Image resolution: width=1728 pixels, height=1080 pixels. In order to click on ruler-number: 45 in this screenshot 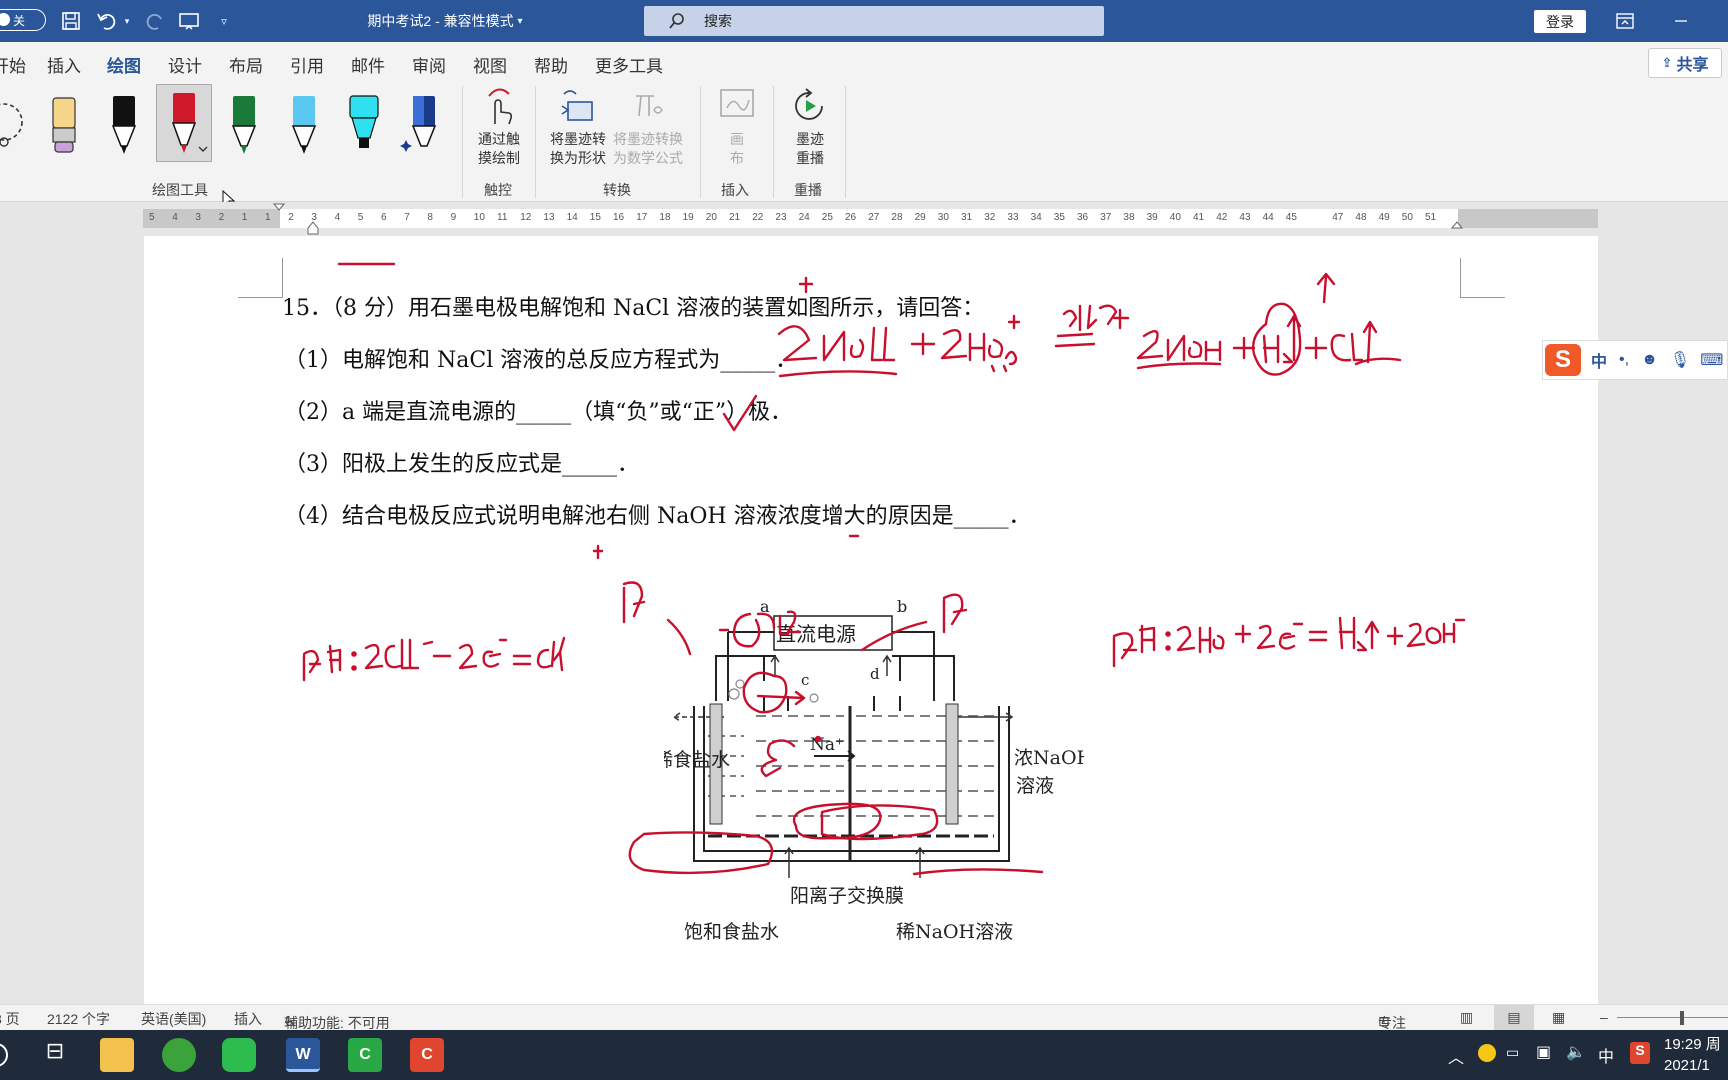, I will do `click(1291, 217)`.